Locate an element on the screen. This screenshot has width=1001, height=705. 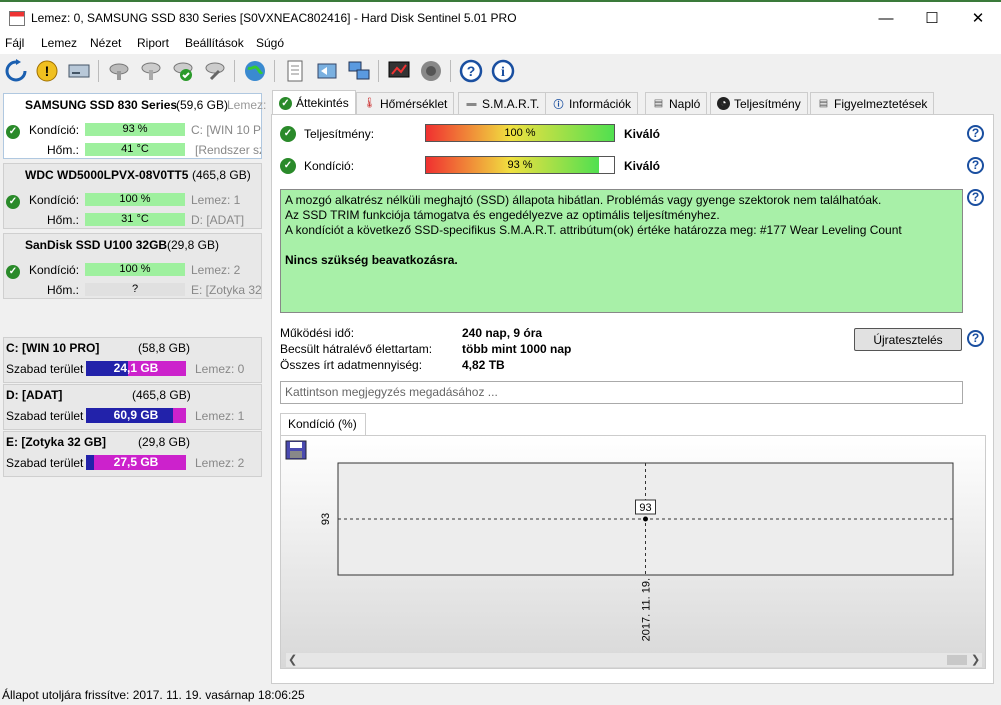
message-action: Nincs szükség beavatkozásra. is located at coordinates (371, 260).